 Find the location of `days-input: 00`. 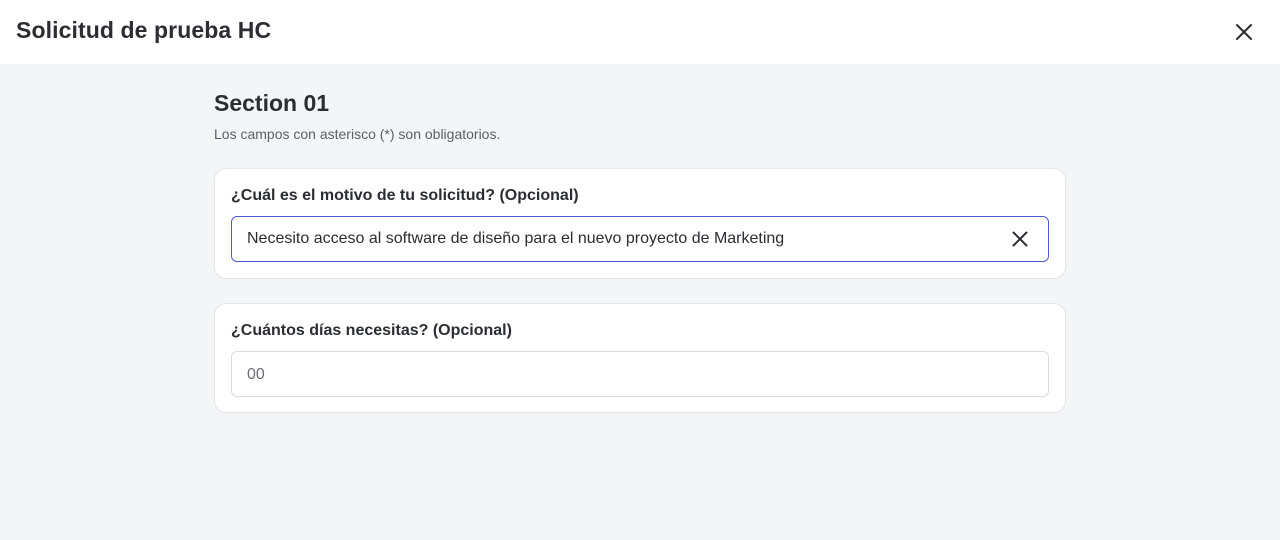

days-input: 00 is located at coordinates (640, 374).